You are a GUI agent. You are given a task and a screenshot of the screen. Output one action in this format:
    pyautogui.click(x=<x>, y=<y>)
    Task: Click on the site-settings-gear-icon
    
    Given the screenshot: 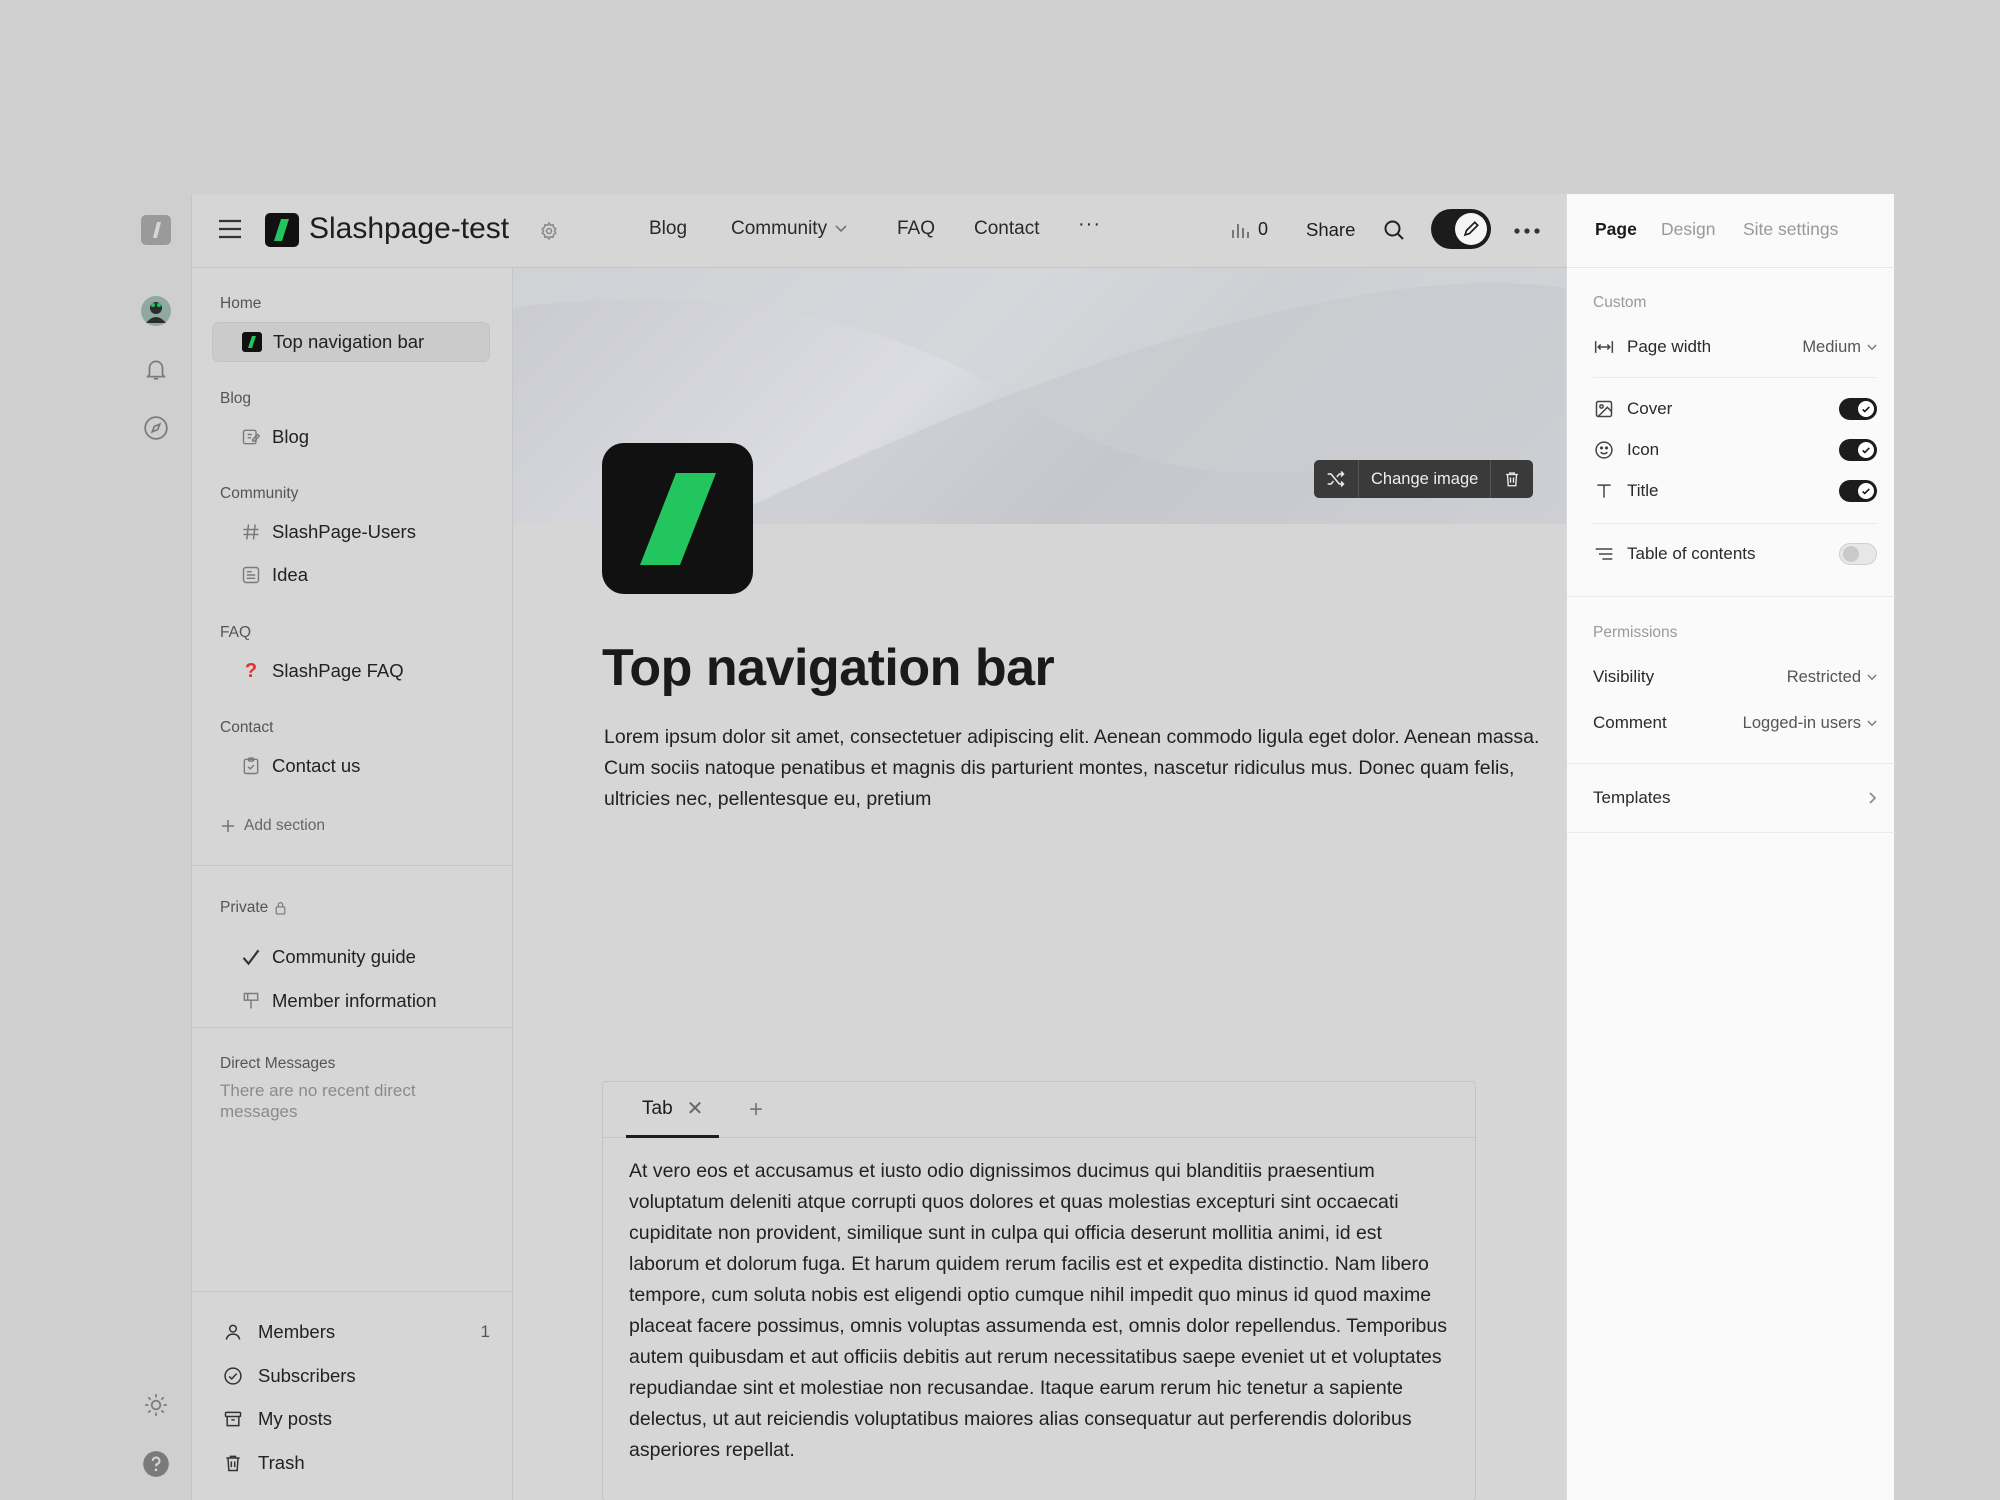 What is the action you would take?
    pyautogui.click(x=549, y=231)
    